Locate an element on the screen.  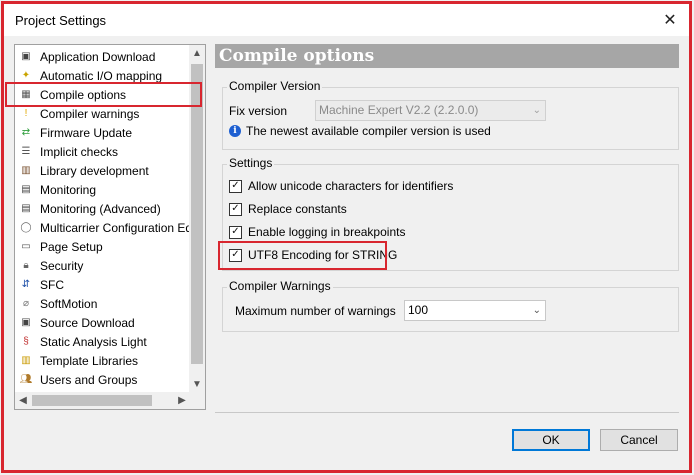
sidebar-item-label: SFC is located at coordinates (52, 284).